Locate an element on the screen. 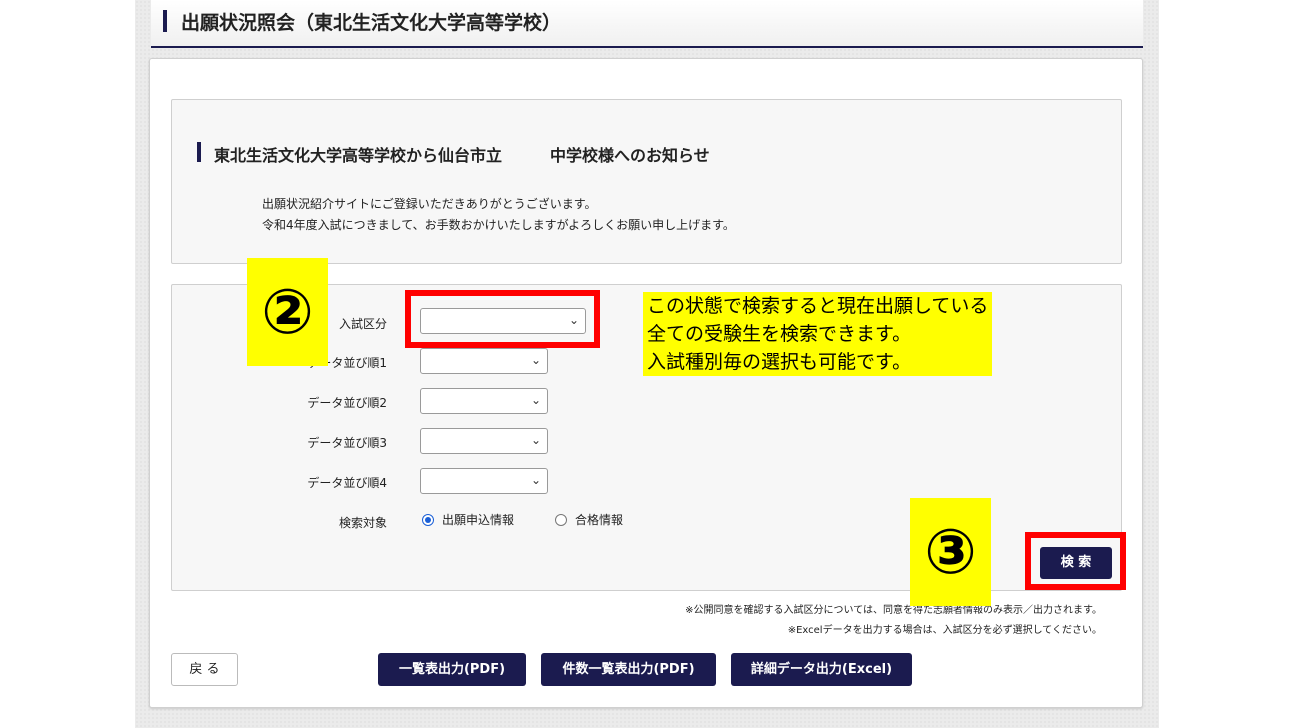 This screenshot has width=1294, height=728. notice-accent-bar is located at coordinates (199, 152).